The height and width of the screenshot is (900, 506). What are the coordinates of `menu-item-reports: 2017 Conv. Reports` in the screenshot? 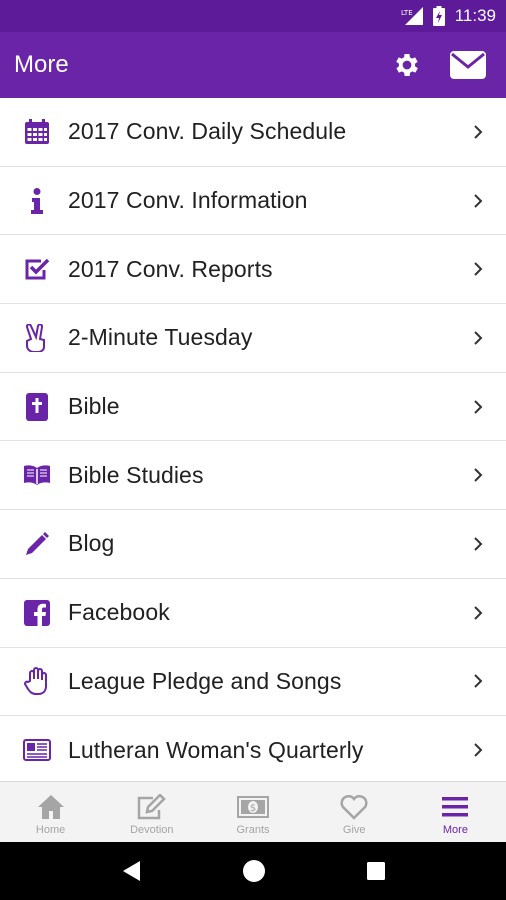 It's located at (253, 270).